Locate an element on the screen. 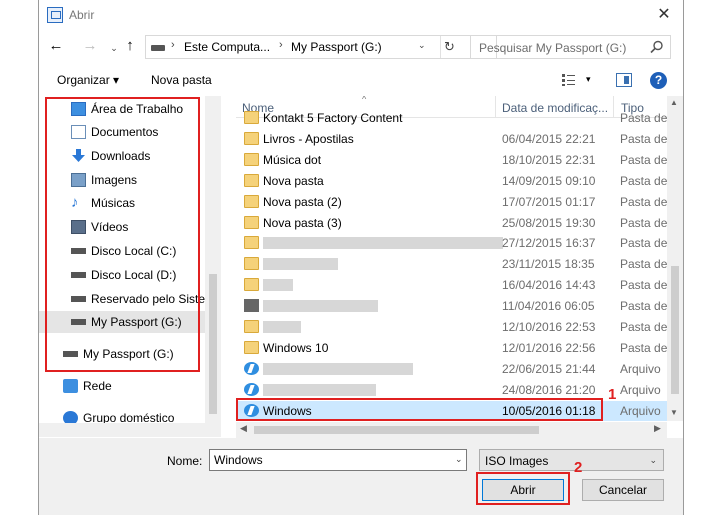  cancel-button: Cancelar is located at coordinates (623, 490).